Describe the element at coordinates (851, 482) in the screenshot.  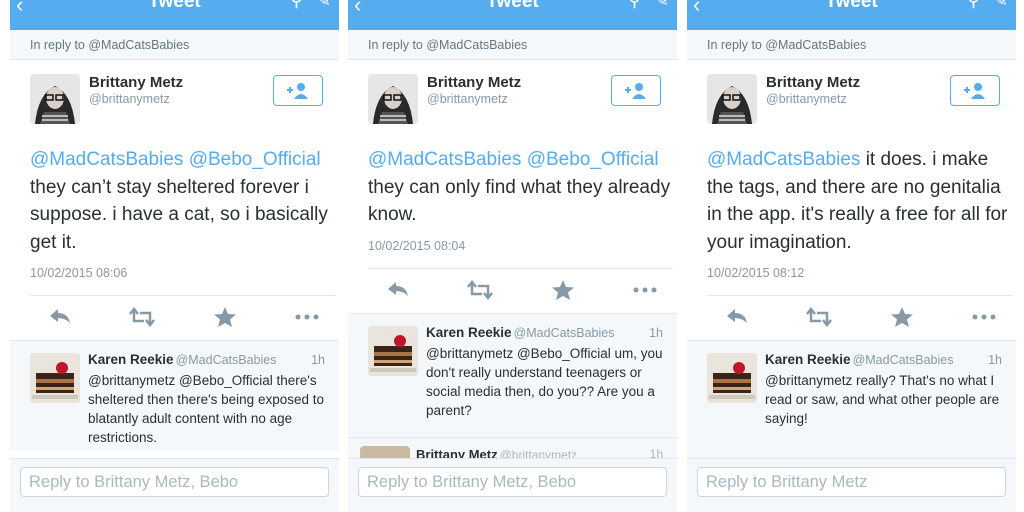
I see `reply-input: Reply to Brittany Metz` at that location.